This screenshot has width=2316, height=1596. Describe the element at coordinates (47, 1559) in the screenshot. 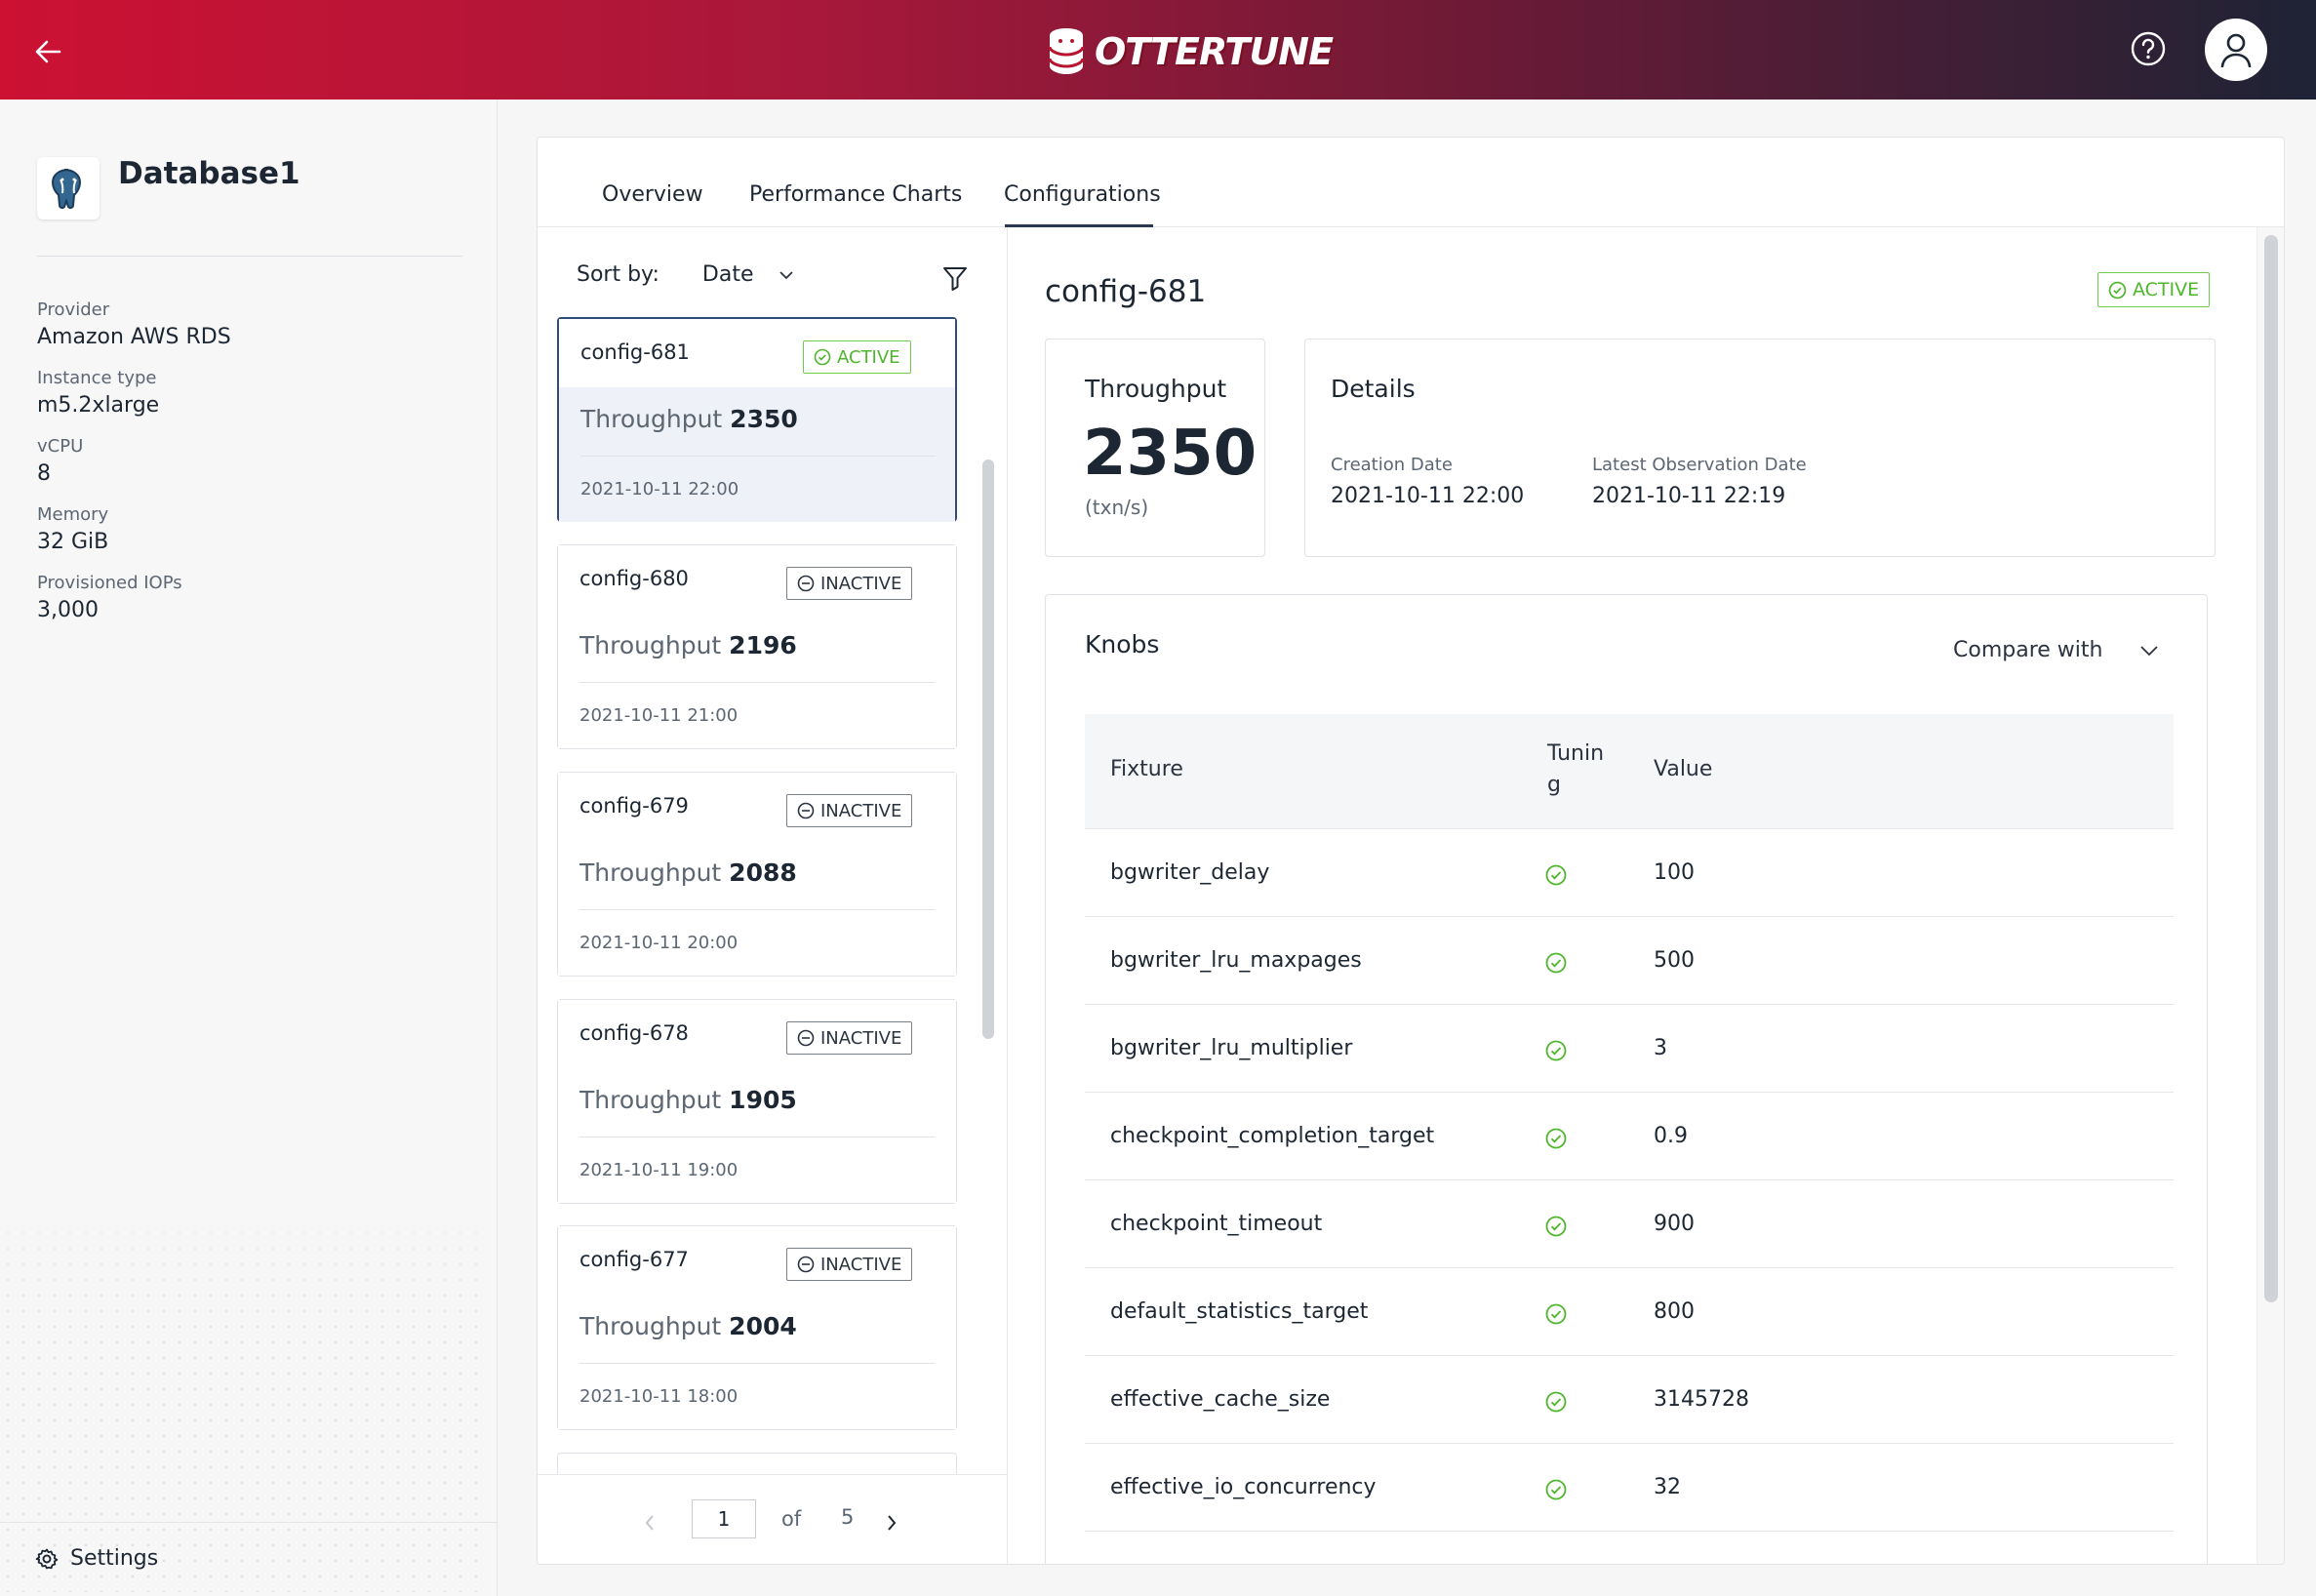

I see `gear-icon` at that location.